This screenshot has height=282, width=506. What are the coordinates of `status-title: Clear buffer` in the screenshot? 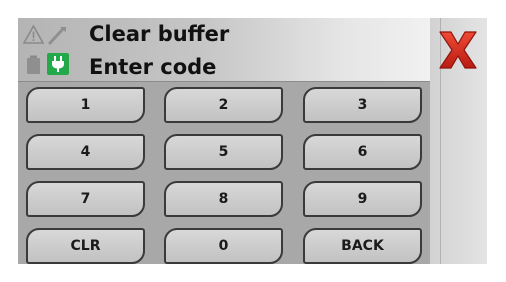 It's located at (159, 34).